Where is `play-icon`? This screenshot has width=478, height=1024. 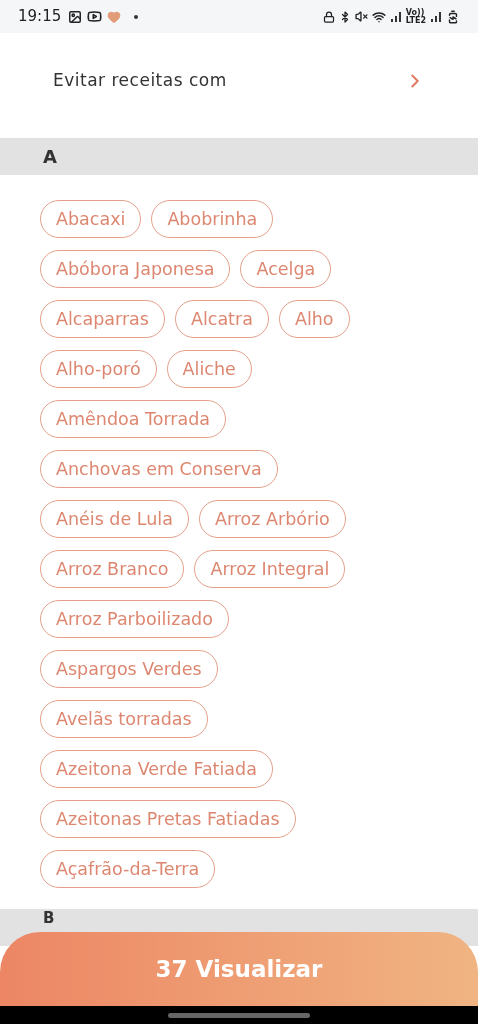 play-icon is located at coordinates (95, 16).